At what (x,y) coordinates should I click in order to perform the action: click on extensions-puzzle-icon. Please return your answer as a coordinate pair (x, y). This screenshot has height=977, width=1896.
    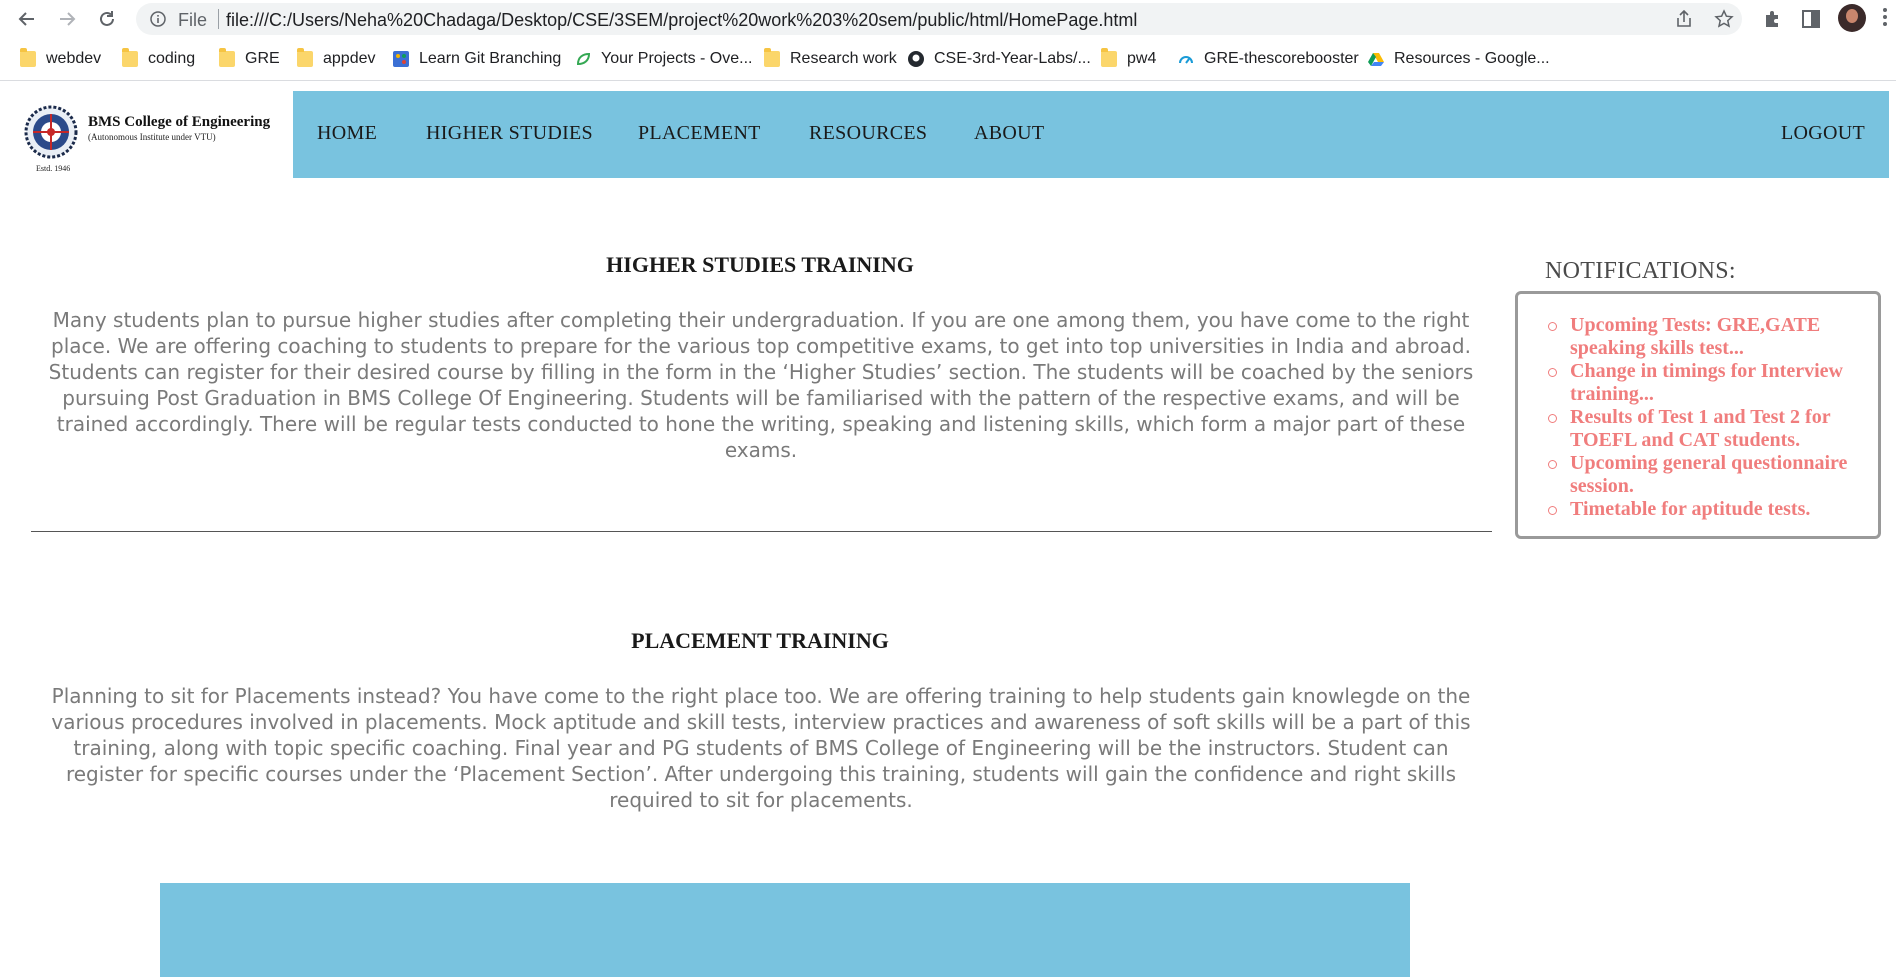
    Looking at the image, I should click on (1773, 19).